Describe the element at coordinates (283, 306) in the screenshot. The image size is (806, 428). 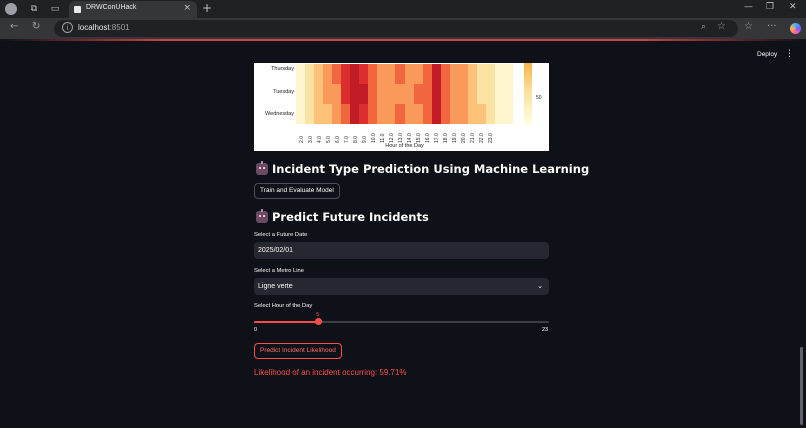
I see `hour-label: Select Hour of the Day` at that location.